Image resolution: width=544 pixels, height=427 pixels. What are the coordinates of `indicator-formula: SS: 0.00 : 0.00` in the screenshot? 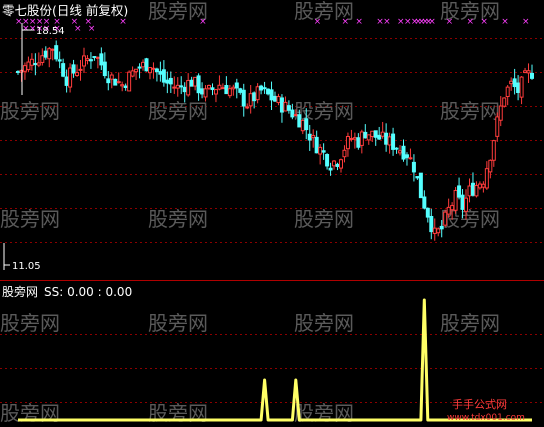 It's located at (88, 292).